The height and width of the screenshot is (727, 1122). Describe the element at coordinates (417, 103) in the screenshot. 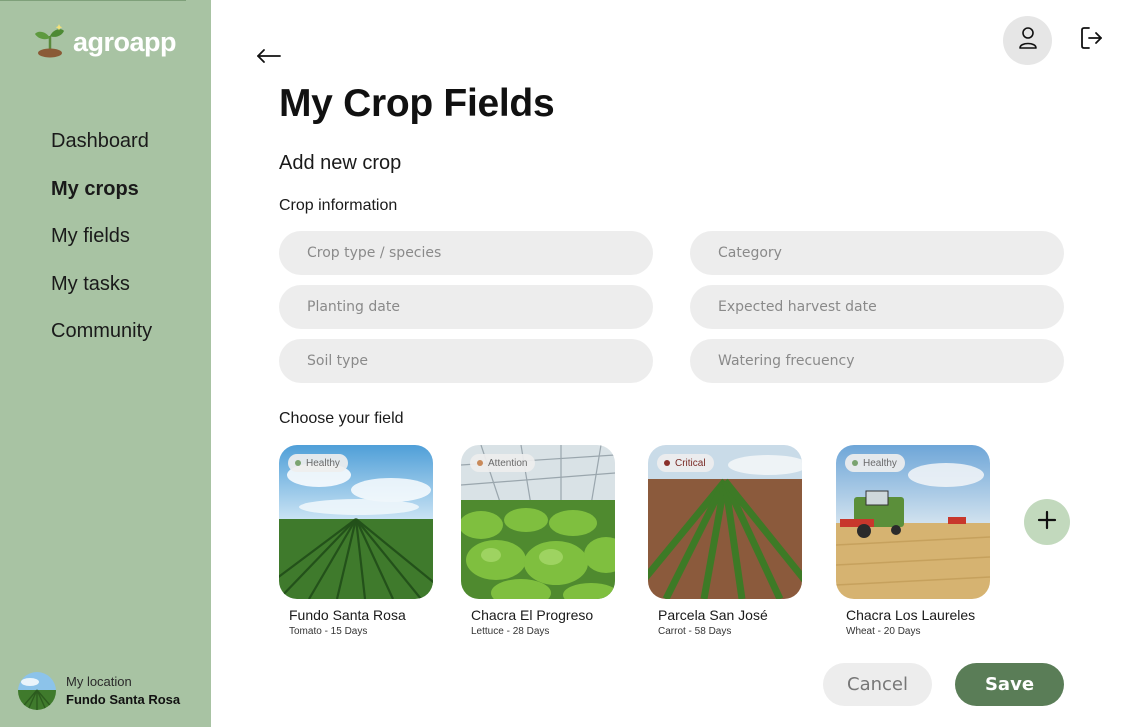

I see `page-title: My Crop Fields` at that location.